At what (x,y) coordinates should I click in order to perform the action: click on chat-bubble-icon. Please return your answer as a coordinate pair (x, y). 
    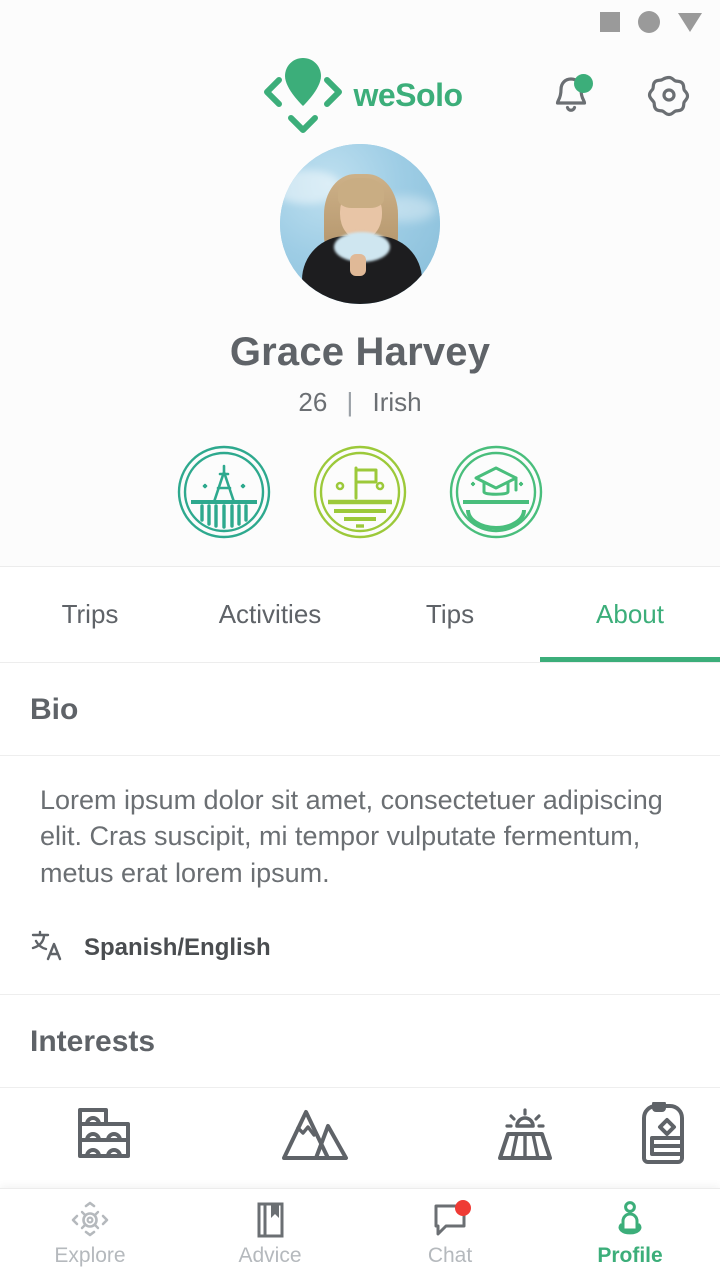
    Looking at the image, I should click on (450, 1219).